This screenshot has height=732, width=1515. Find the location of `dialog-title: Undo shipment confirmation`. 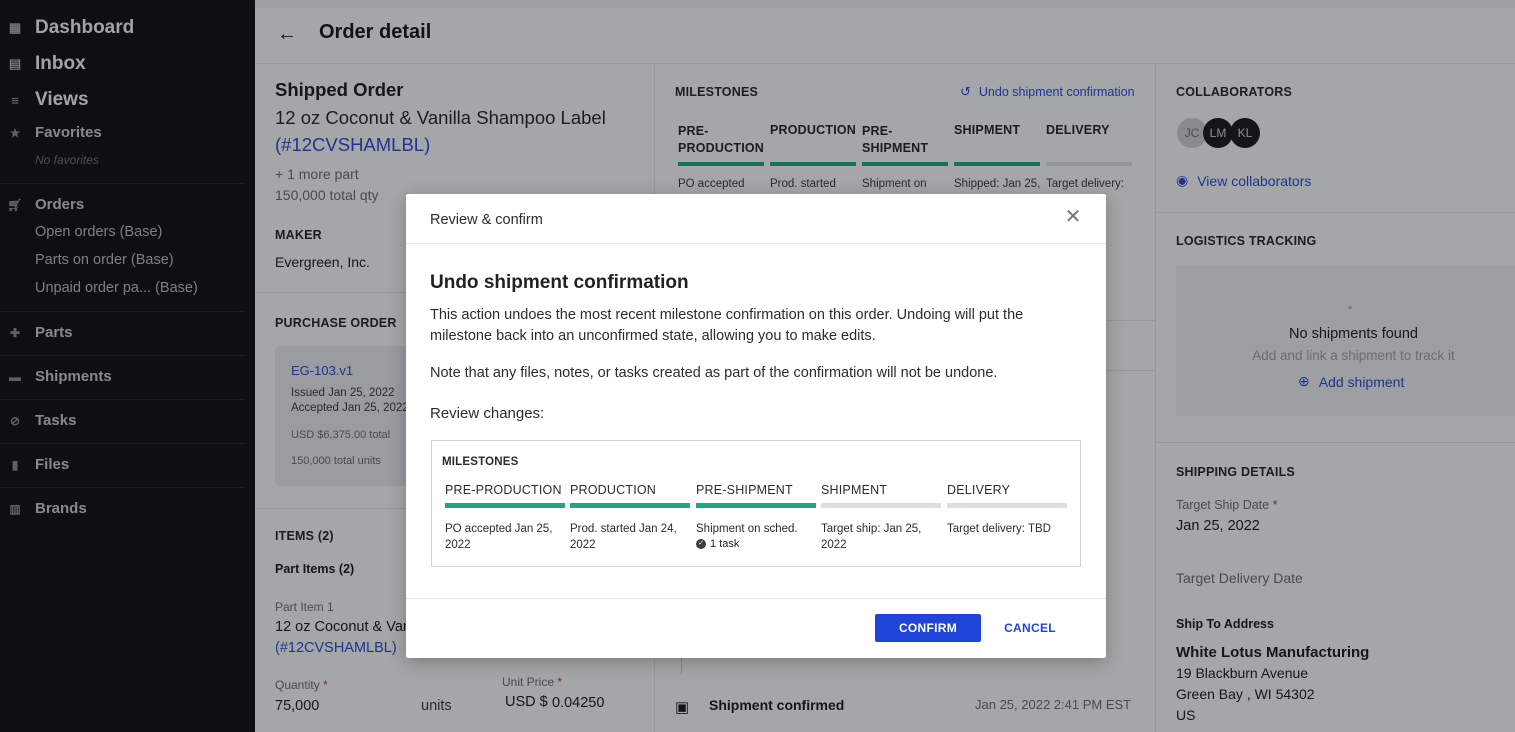

dialog-title: Undo shipment confirmation is located at coordinates (559, 282).